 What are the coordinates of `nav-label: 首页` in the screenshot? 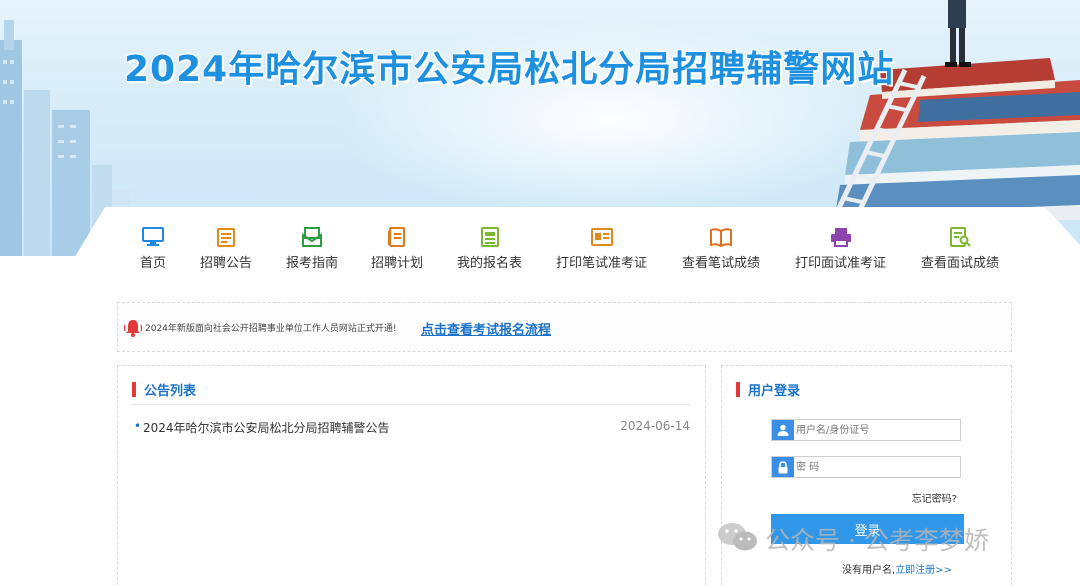 It's located at (153, 263).